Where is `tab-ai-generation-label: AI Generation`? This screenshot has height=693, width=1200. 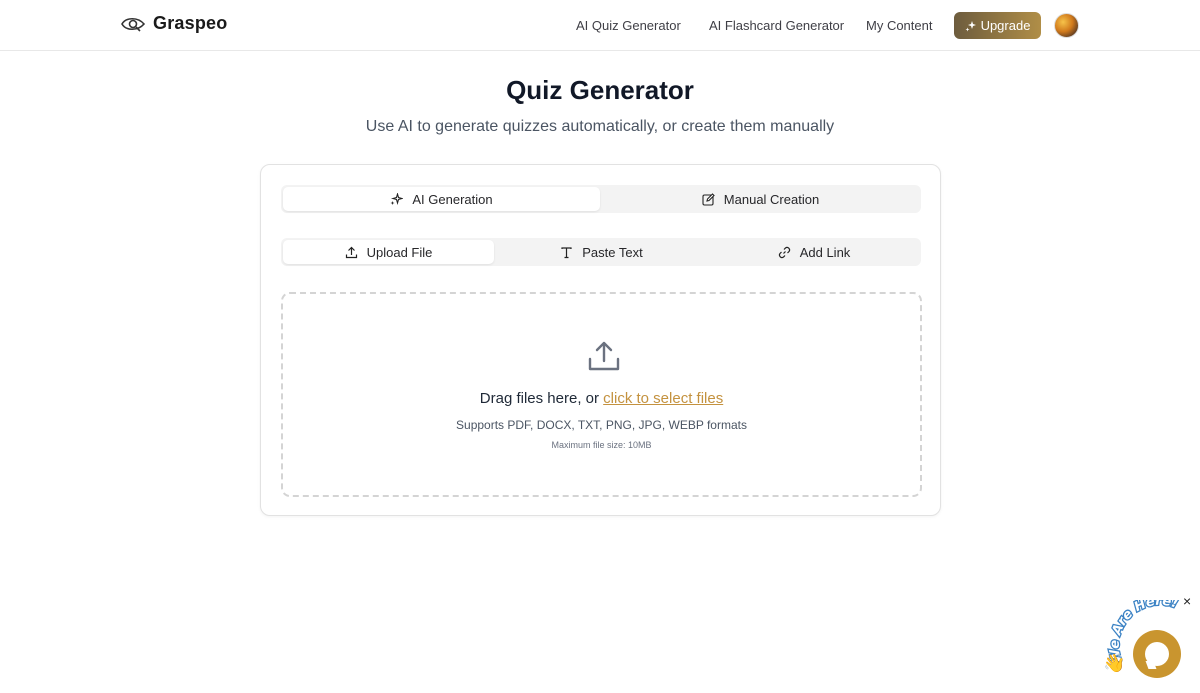 tab-ai-generation-label: AI Generation is located at coordinates (452, 199).